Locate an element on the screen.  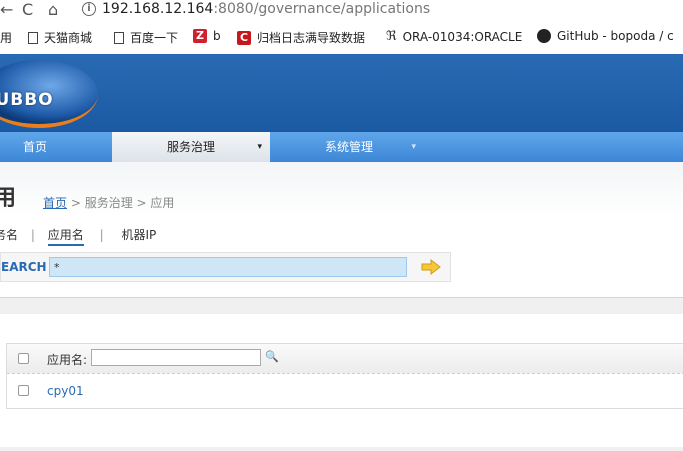
section-band is located at coordinates (341, 306).